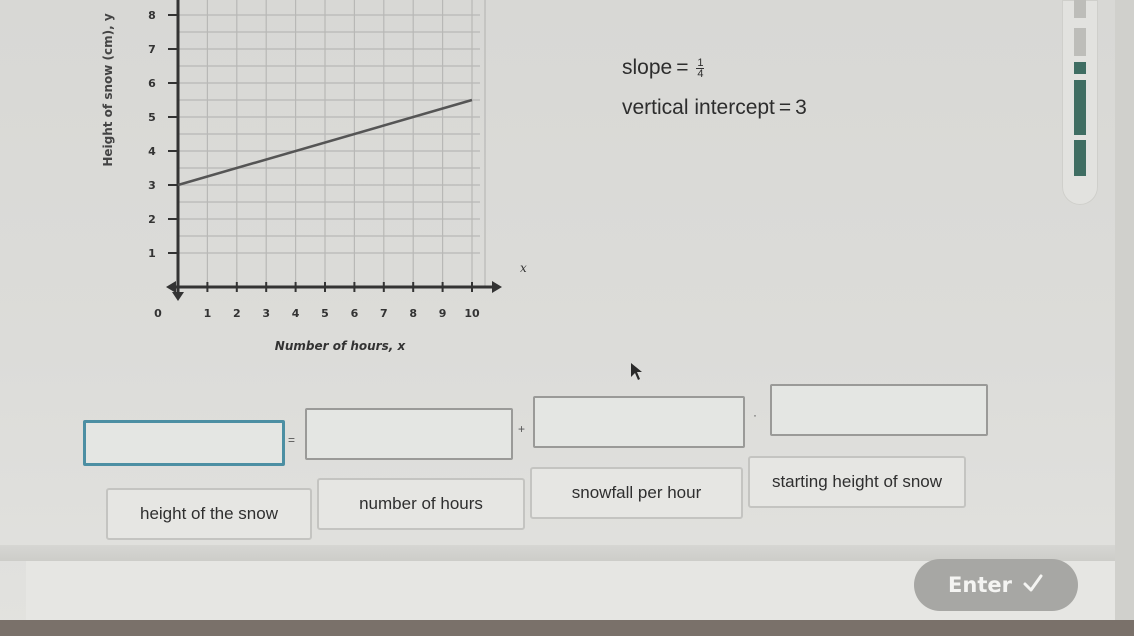 Image resolution: width=1134 pixels, height=636 pixels. What do you see at coordinates (237, 313) in the screenshot?
I see `x-tick-label: 2` at bounding box center [237, 313].